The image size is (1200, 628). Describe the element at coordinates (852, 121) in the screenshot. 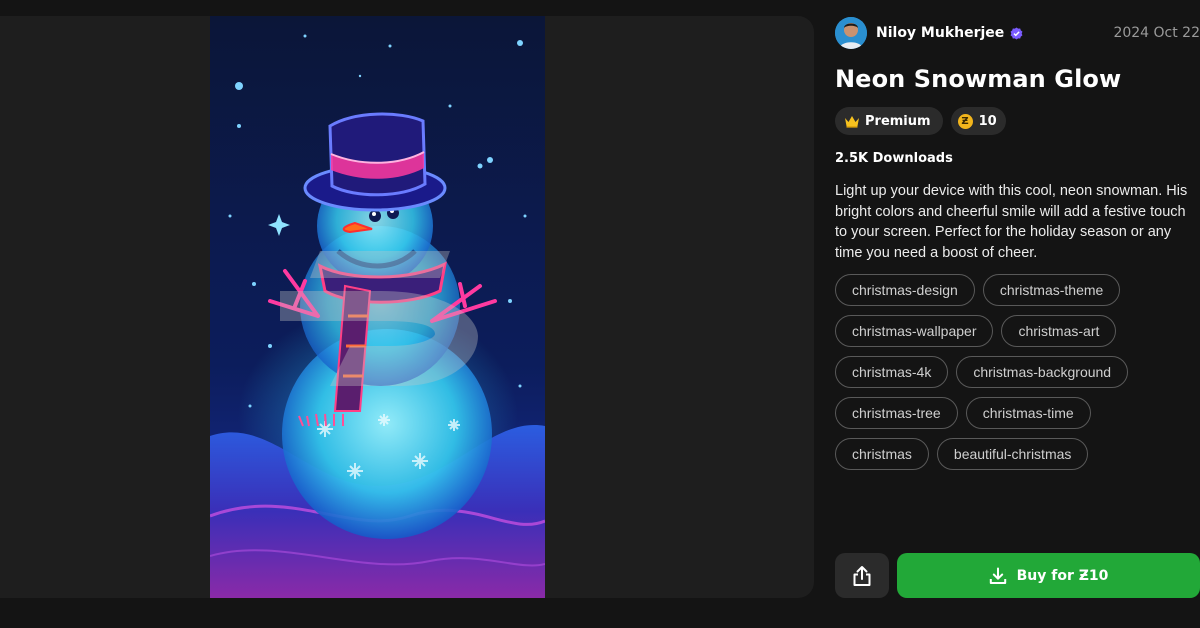

I see `crown-icon` at that location.